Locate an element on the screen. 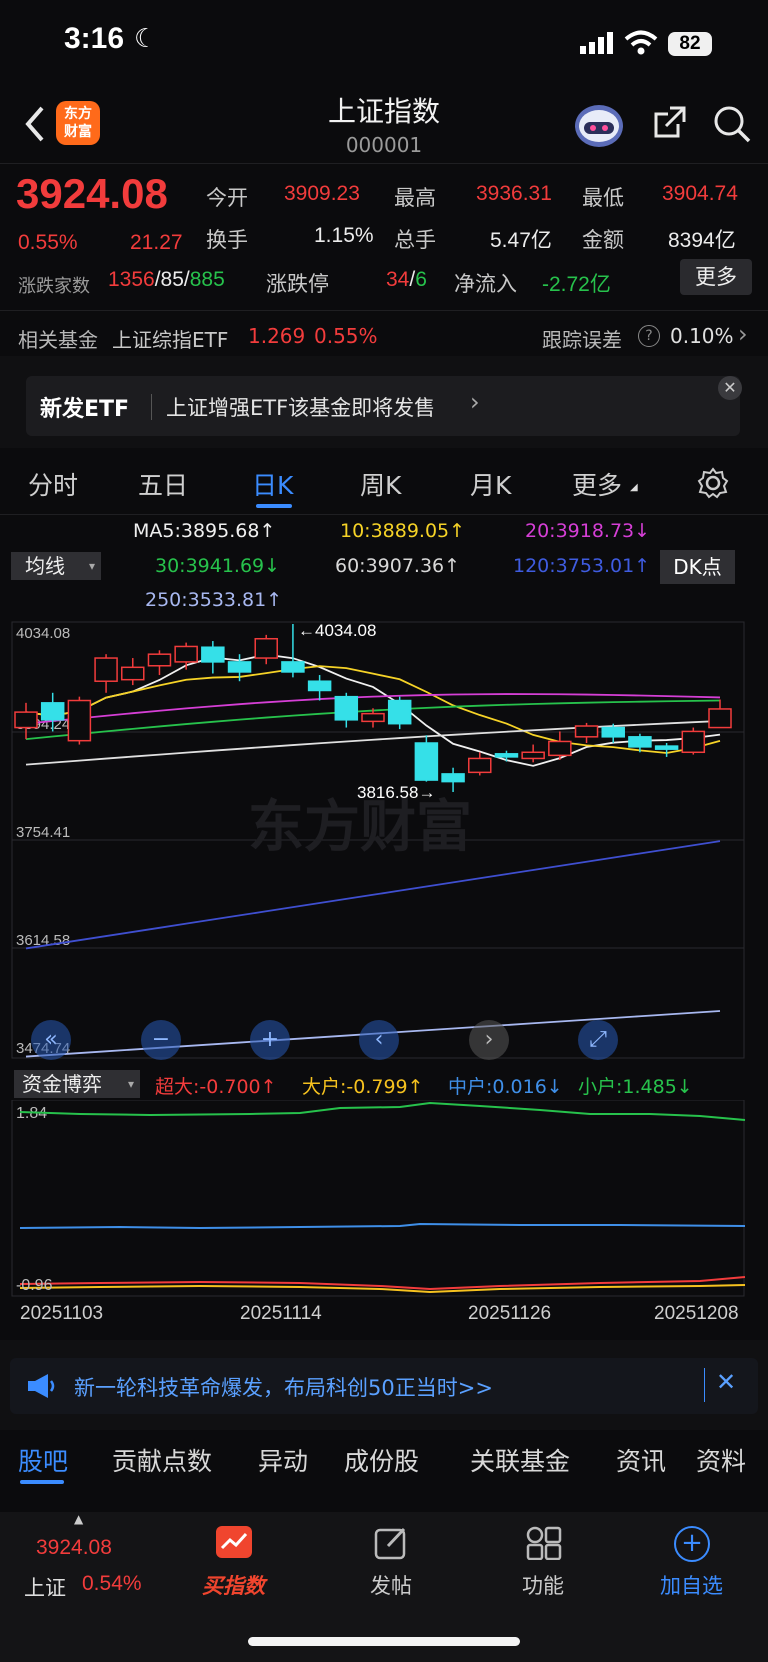 This screenshot has width=768, height=1662. turnover-value: 1.15% is located at coordinates (344, 235).